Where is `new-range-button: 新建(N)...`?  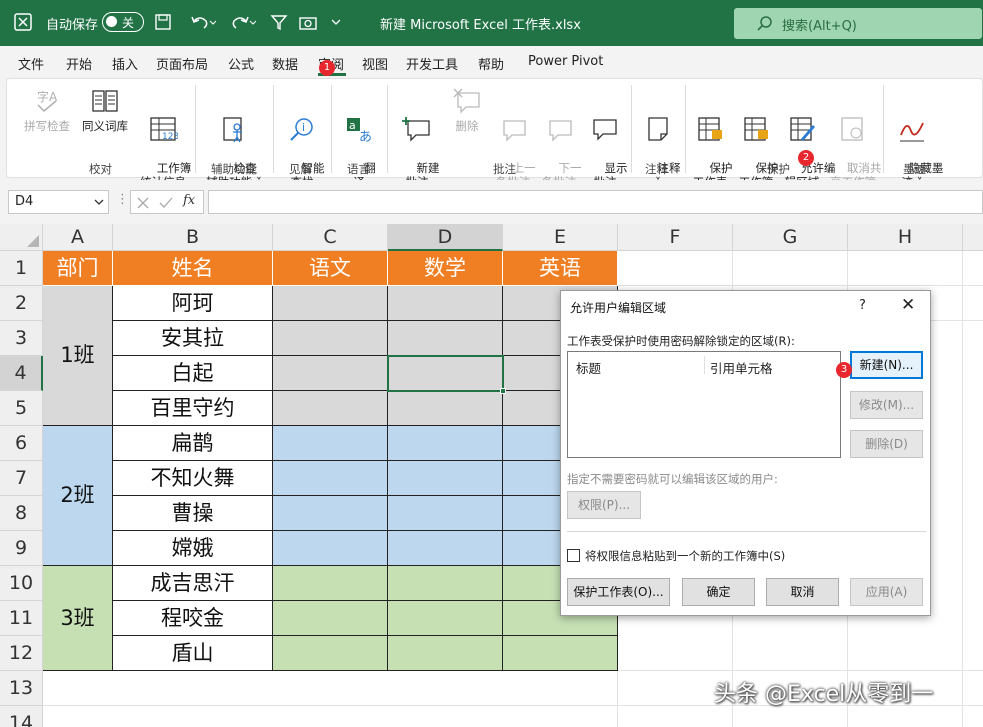
new-range-button: 新建(N)... is located at coordinates (886, 365).